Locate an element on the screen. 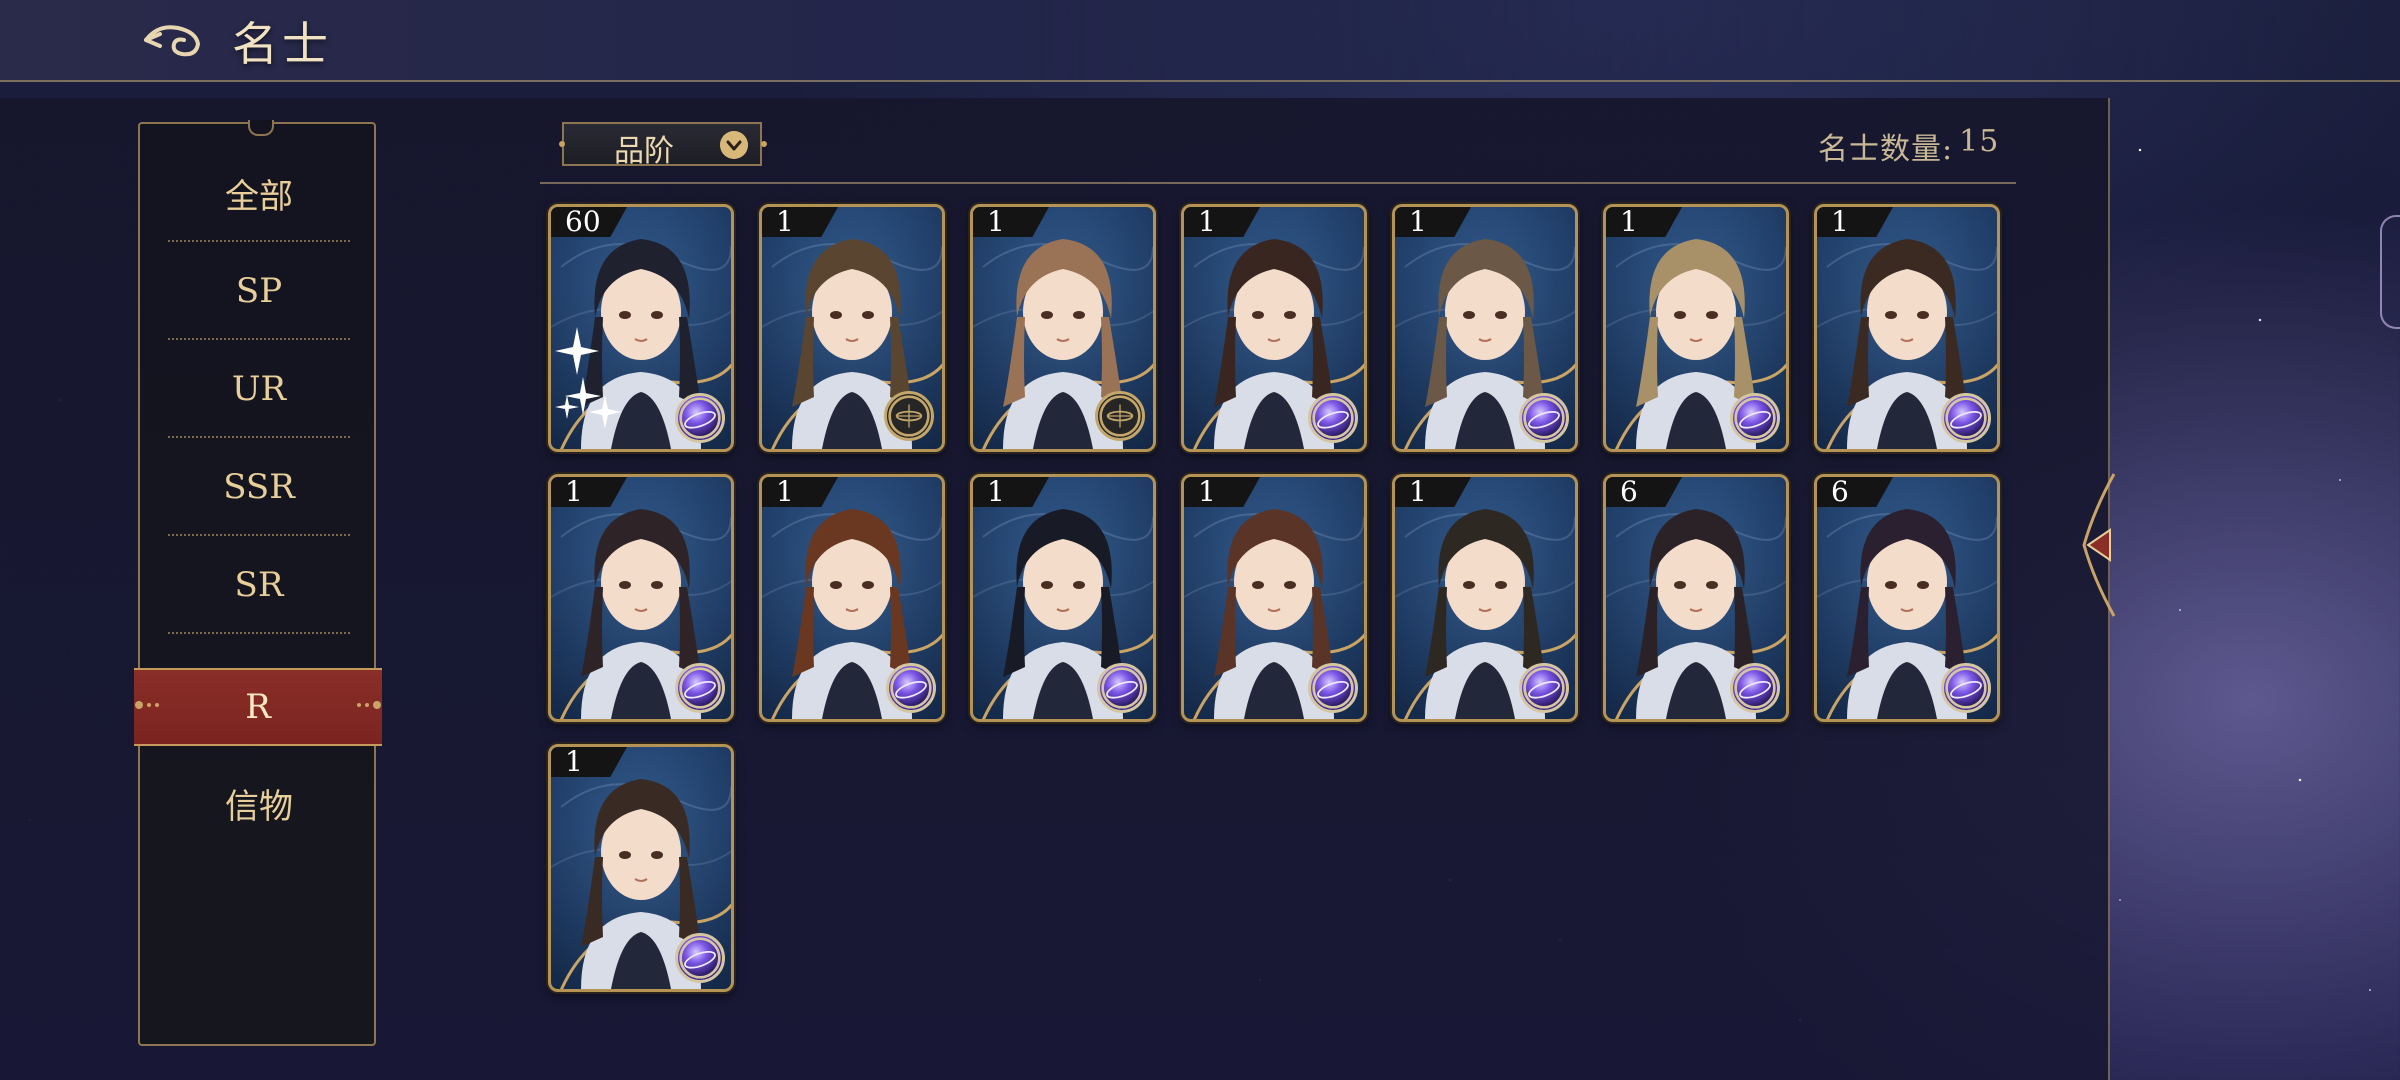 The width and height of the screenshot is (2400, 1080). collapse-arrow-icon is located at coordinates (2096, 545).